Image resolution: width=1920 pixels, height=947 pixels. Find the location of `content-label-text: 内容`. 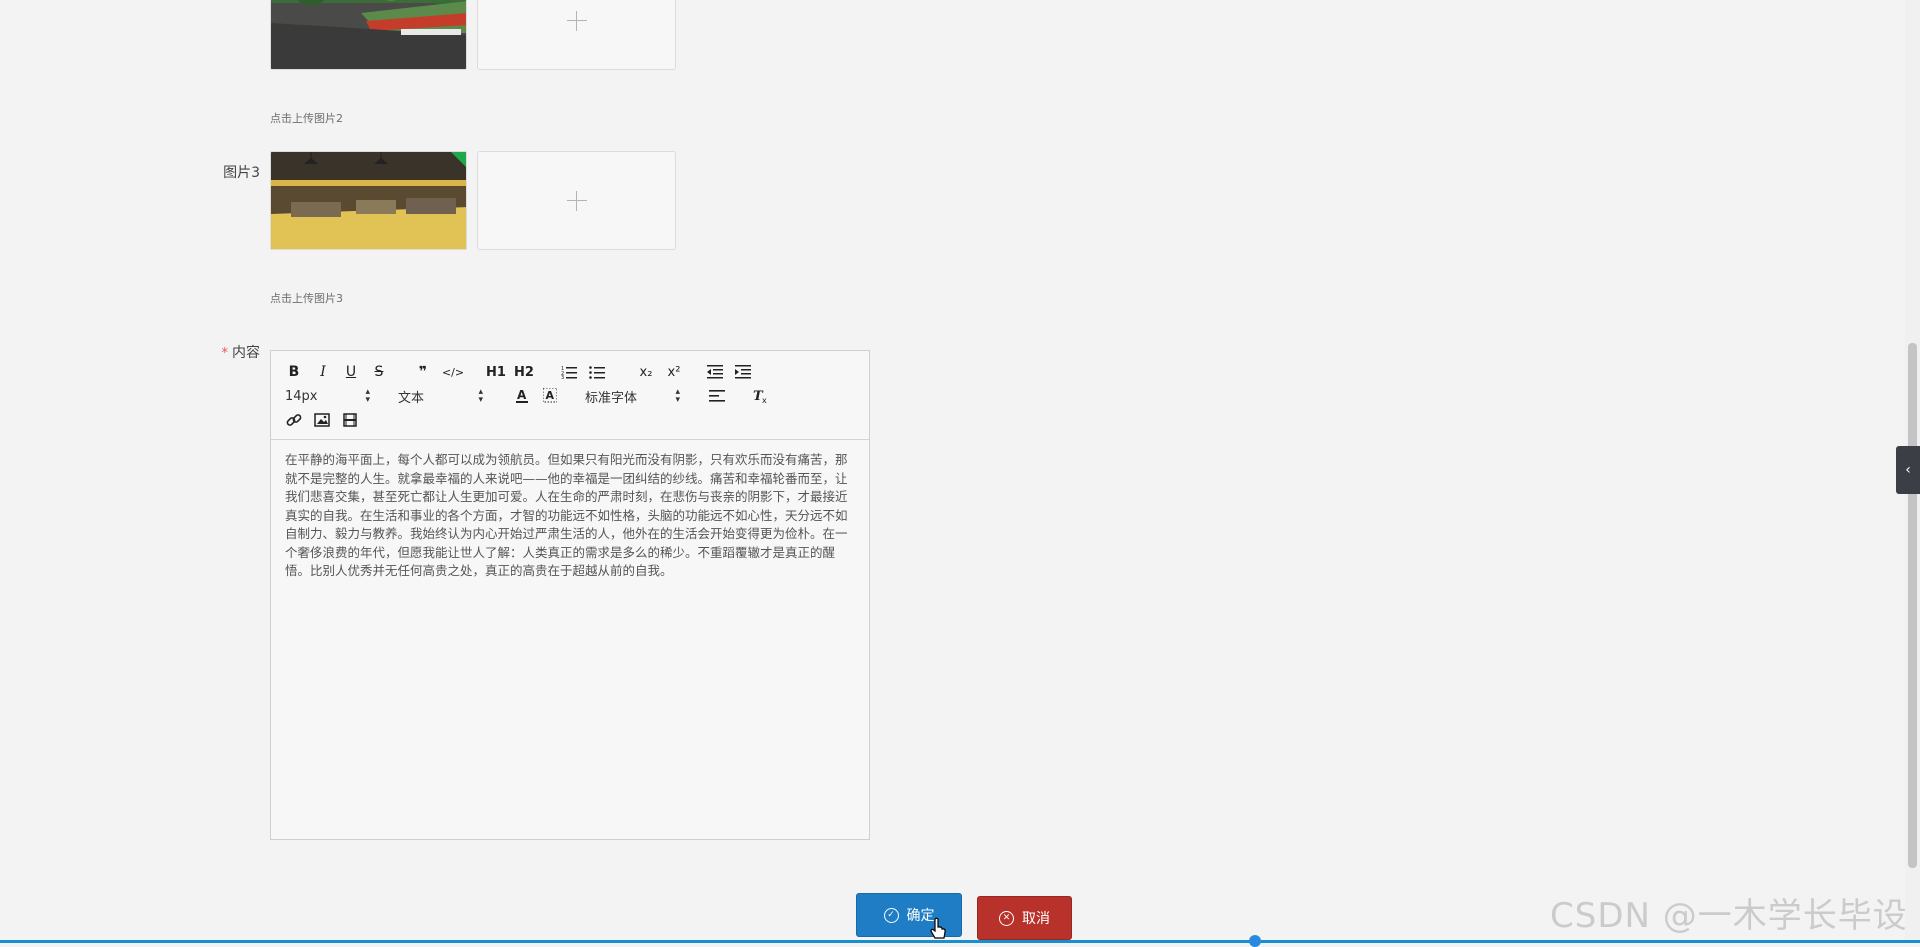

content-label-text: 内容 is located at coordinates (246, 353).